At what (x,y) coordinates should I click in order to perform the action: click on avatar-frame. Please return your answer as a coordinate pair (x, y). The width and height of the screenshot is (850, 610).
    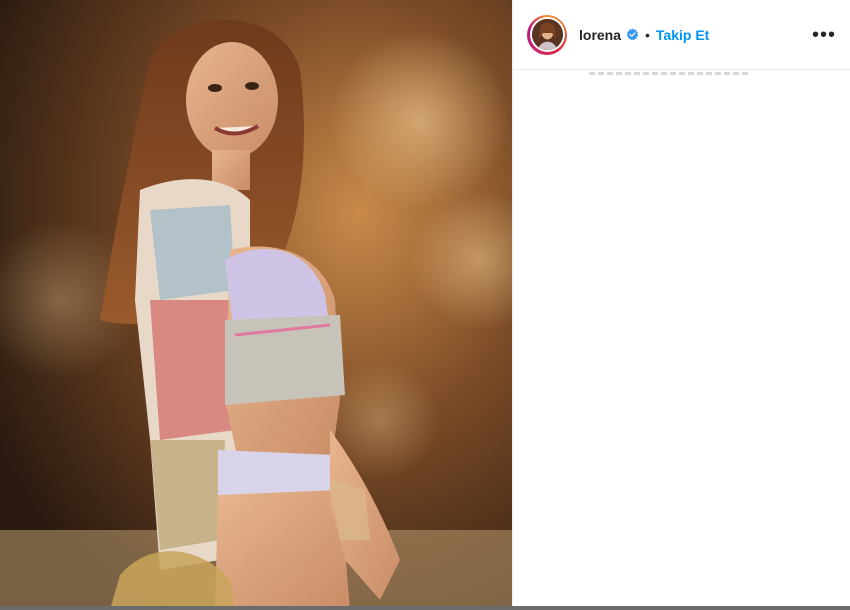
    Looking at the image, I should click on (547, 34).